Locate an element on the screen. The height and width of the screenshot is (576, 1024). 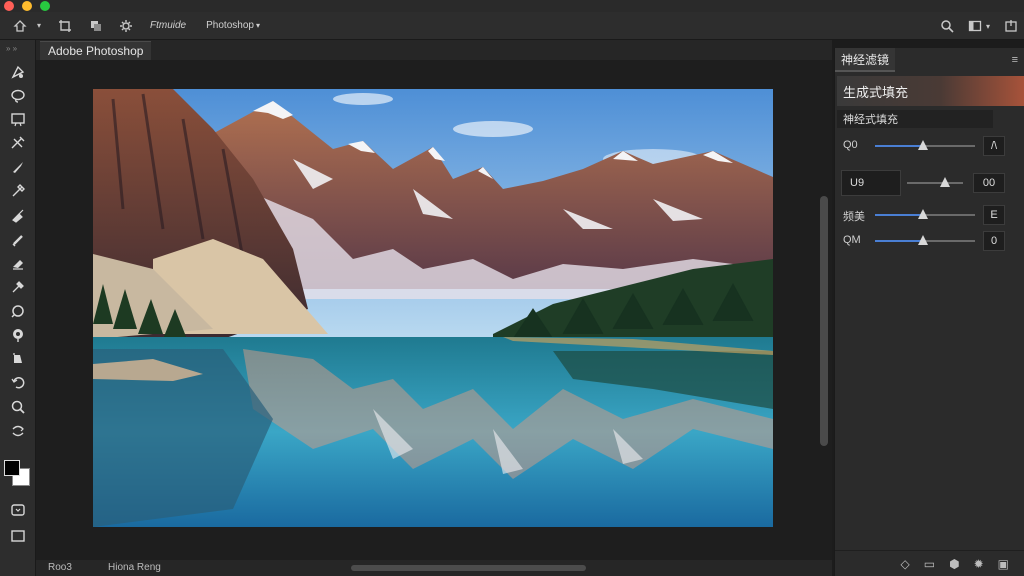
slider-label-box: U9 is located at coordinates (871, 183).